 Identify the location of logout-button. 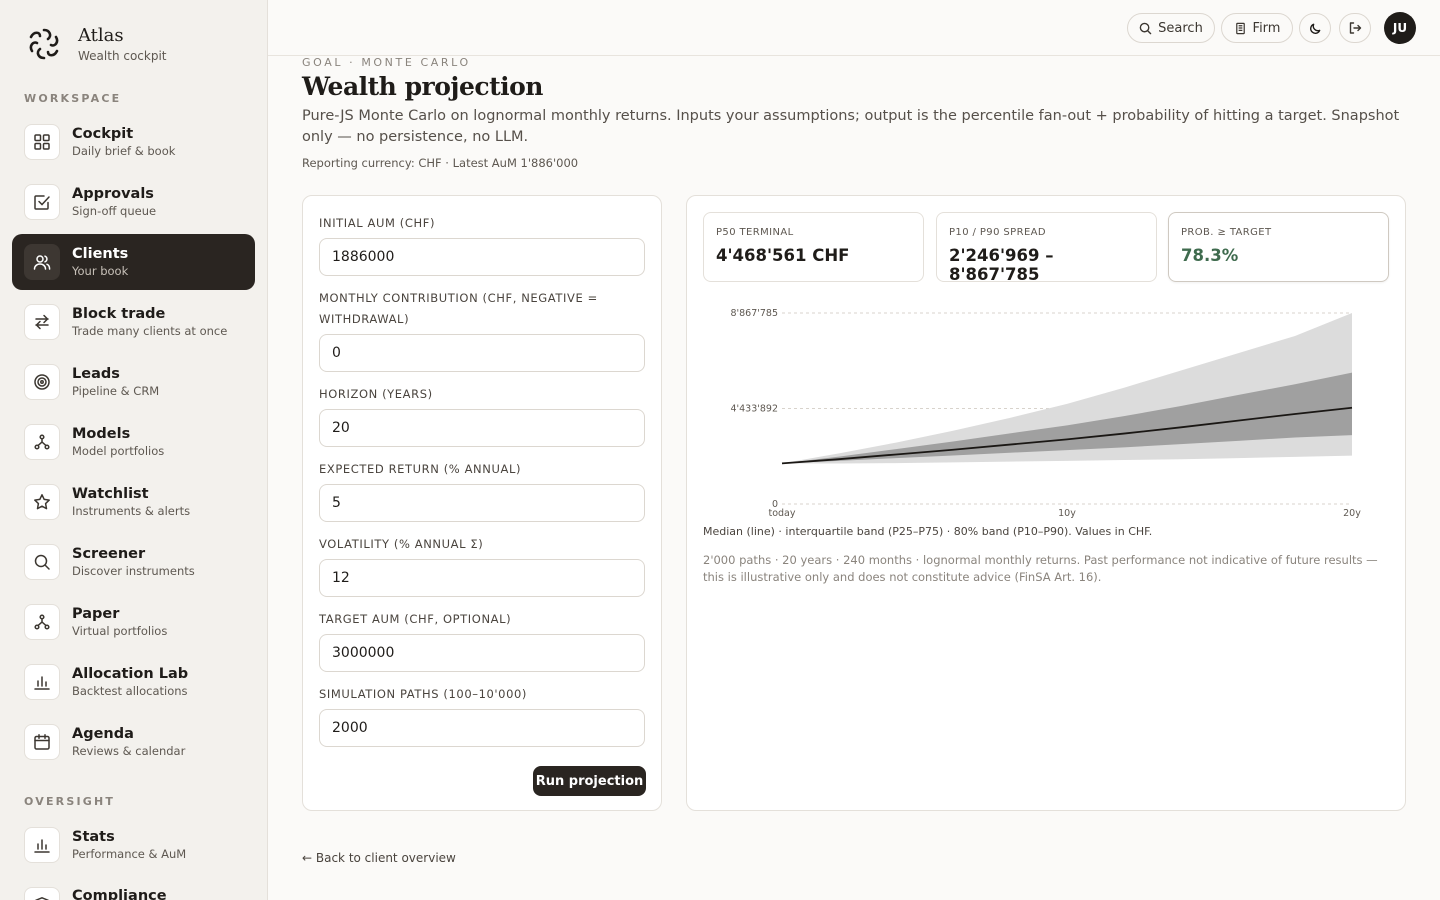
(1355, 28).